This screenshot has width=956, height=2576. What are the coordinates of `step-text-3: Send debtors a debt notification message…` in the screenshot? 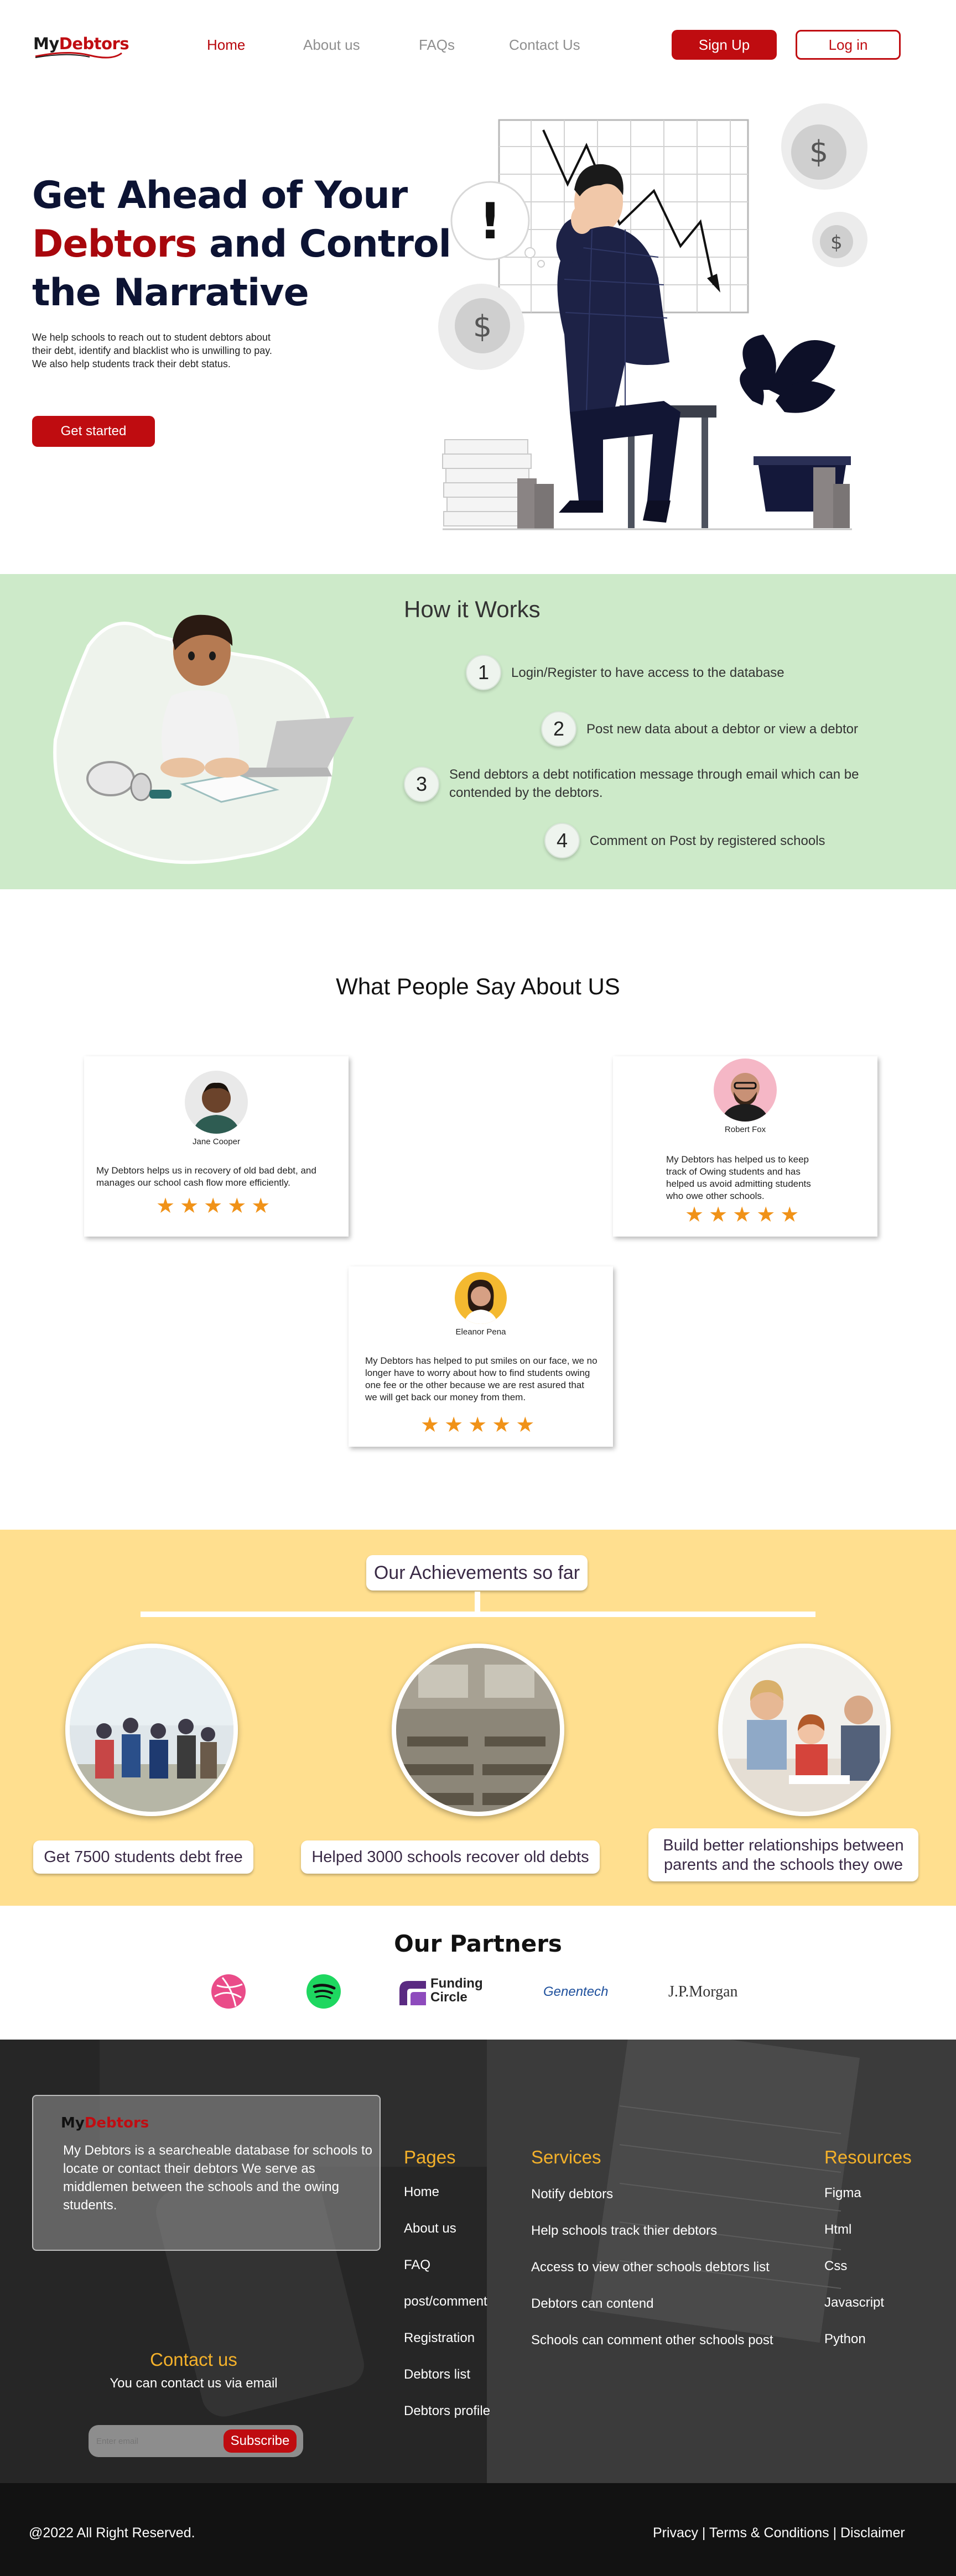 It's located at (654, 783).